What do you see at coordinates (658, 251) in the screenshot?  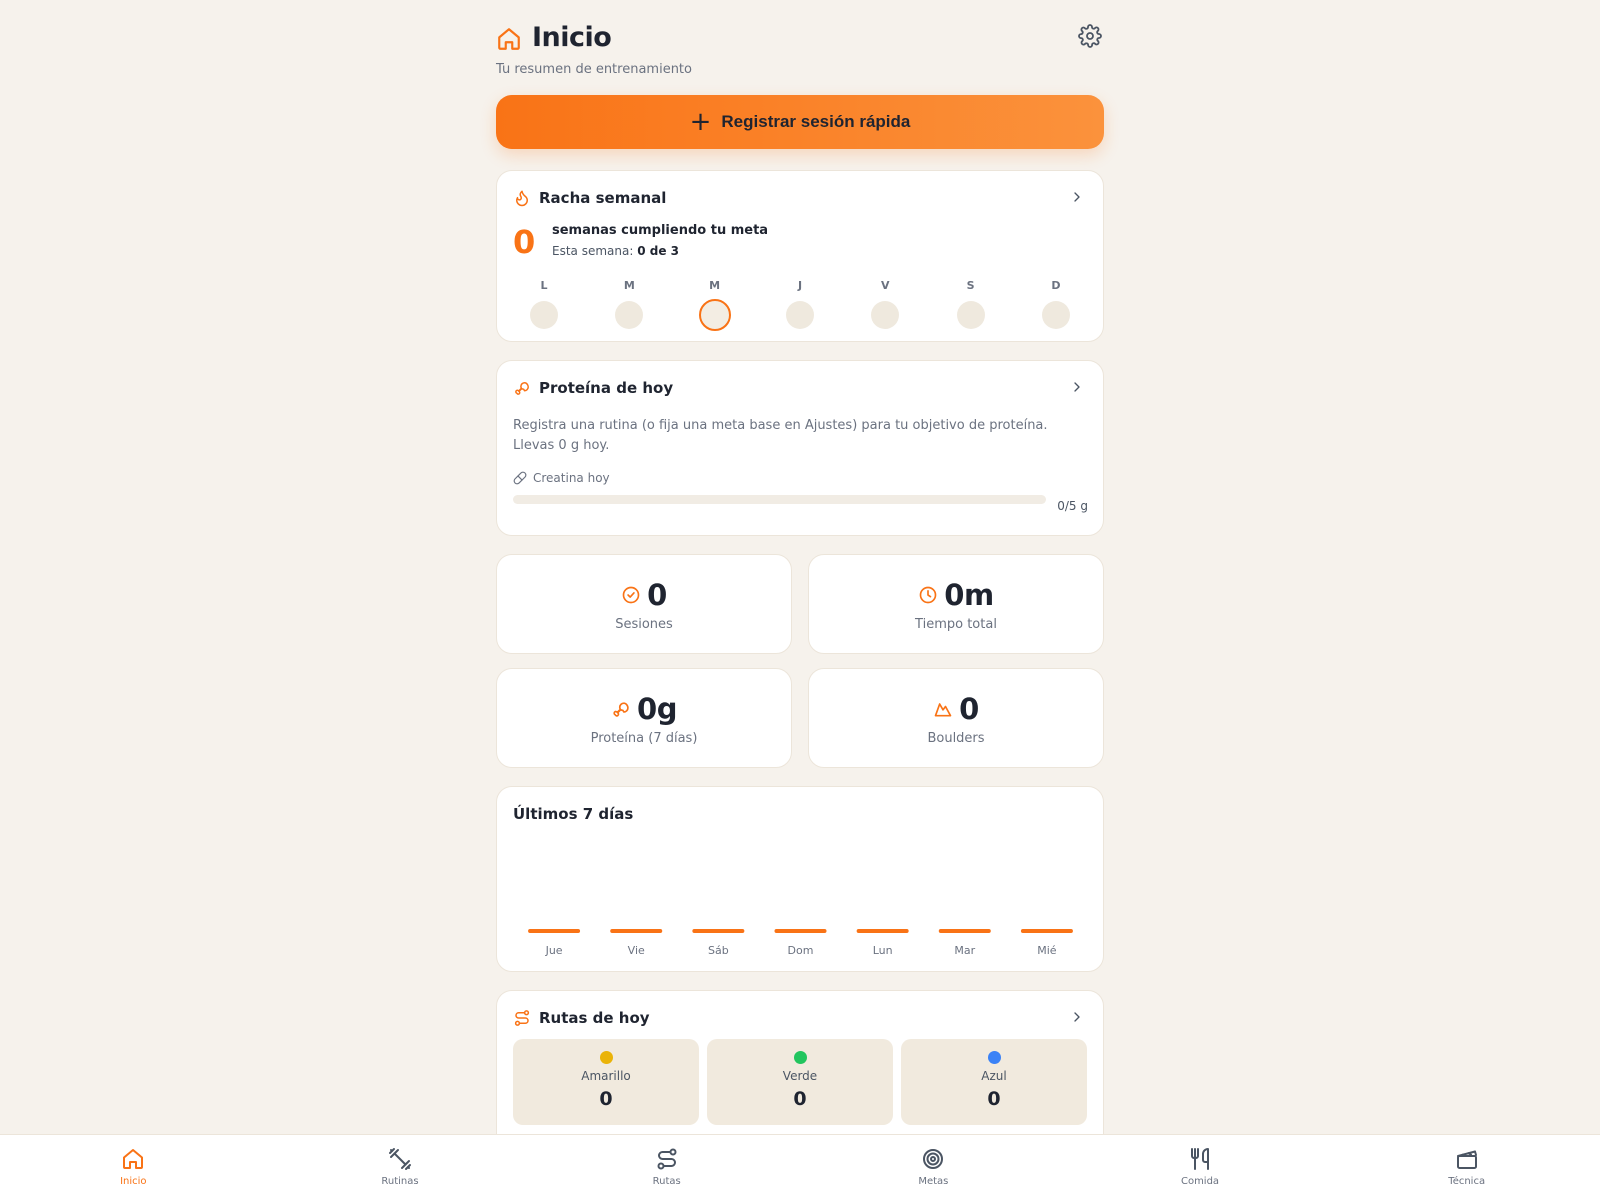 I see `streak-week-value: 0 de 3` at bounding box center [658, 251].